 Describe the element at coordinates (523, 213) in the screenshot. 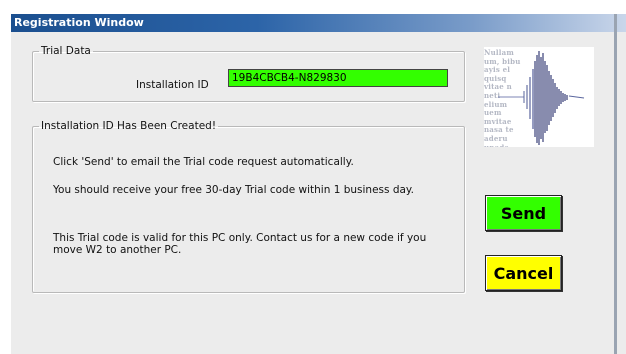

I see `send-button: Send` at that location.